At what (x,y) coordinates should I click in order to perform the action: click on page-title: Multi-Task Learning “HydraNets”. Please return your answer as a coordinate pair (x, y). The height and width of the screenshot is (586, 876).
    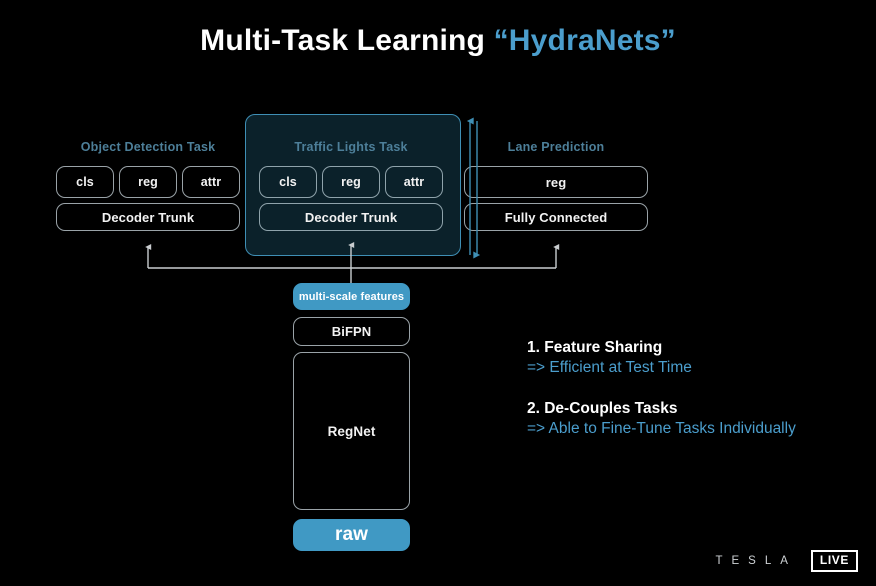
    Looking at the image, I should click on (438, 41).